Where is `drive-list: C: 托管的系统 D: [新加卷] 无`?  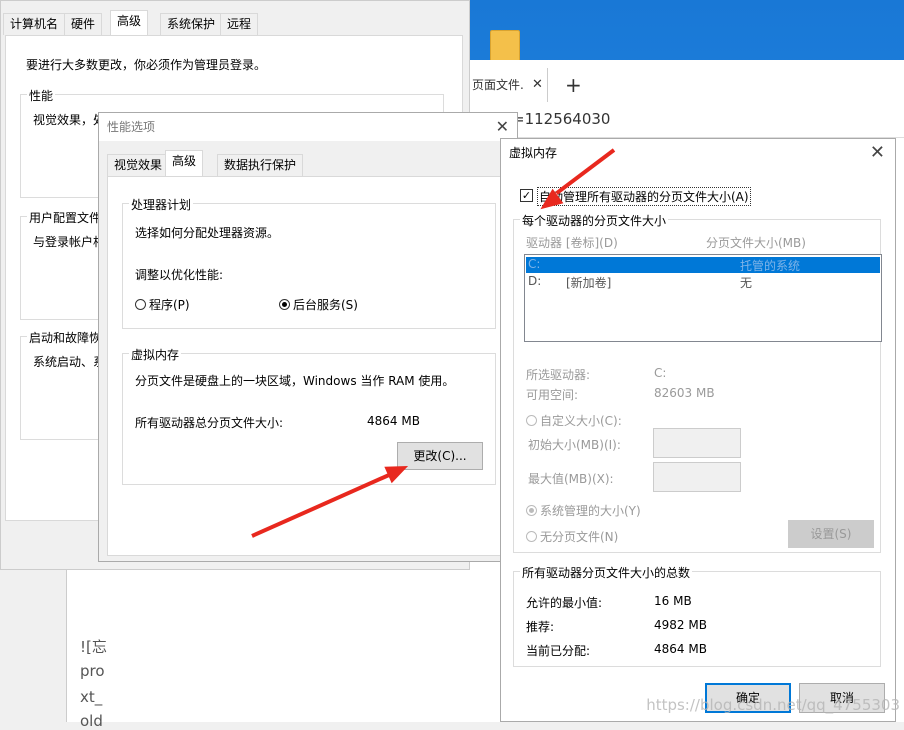 drive-list: C: 托管的系统 D: [新加卷] 无 is located at coordinates (703, 298).